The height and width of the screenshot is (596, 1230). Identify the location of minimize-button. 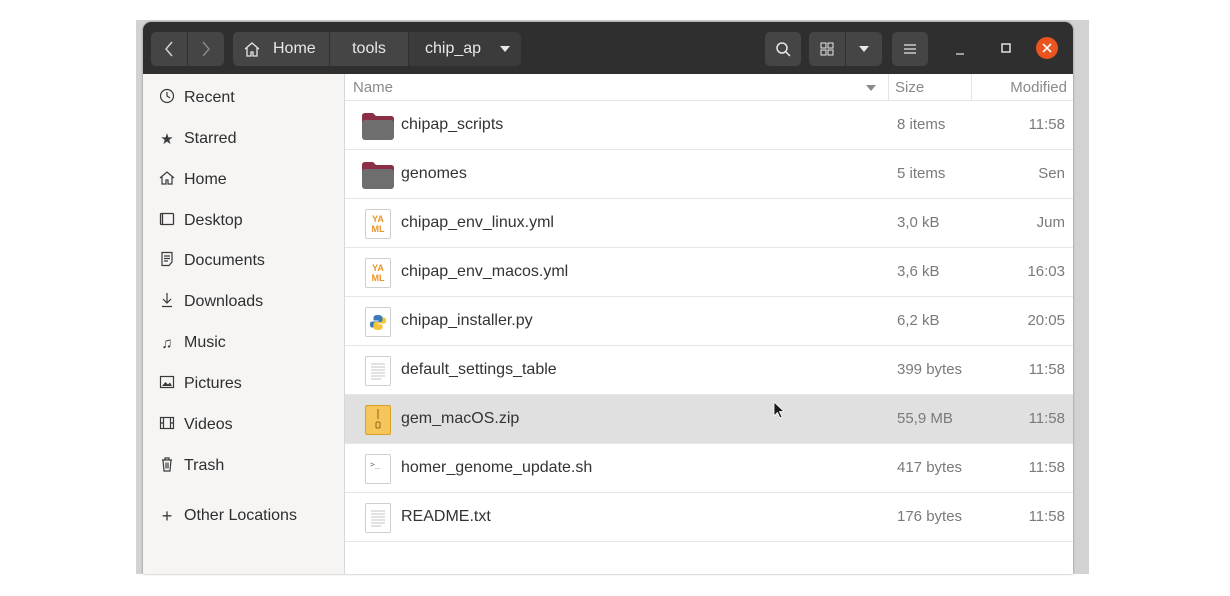
(960, 50).